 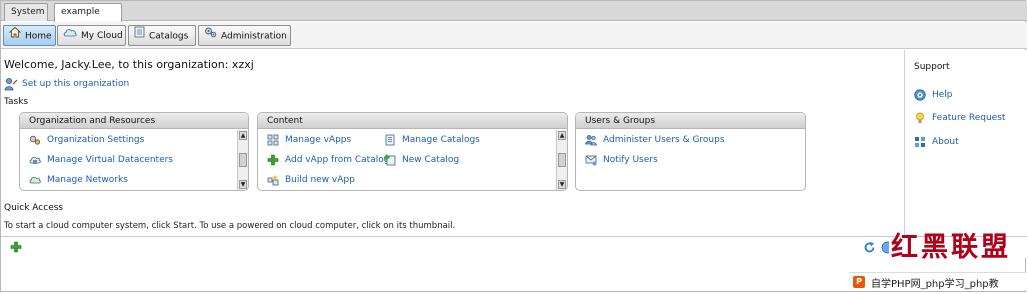 I want to click on add-plus-icon, so click(x=17, y=248).